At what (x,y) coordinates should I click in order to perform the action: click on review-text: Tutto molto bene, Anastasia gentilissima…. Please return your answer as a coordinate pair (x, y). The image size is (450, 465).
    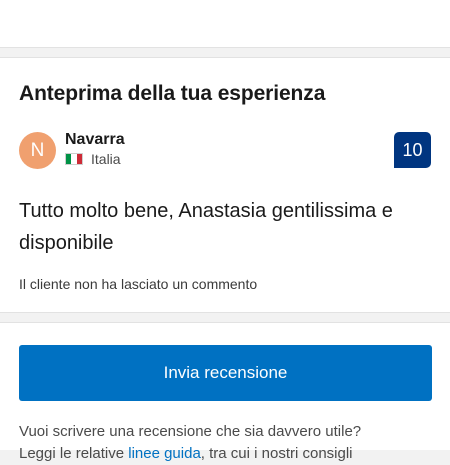
    Looking at the image, I should click on (206, 227).